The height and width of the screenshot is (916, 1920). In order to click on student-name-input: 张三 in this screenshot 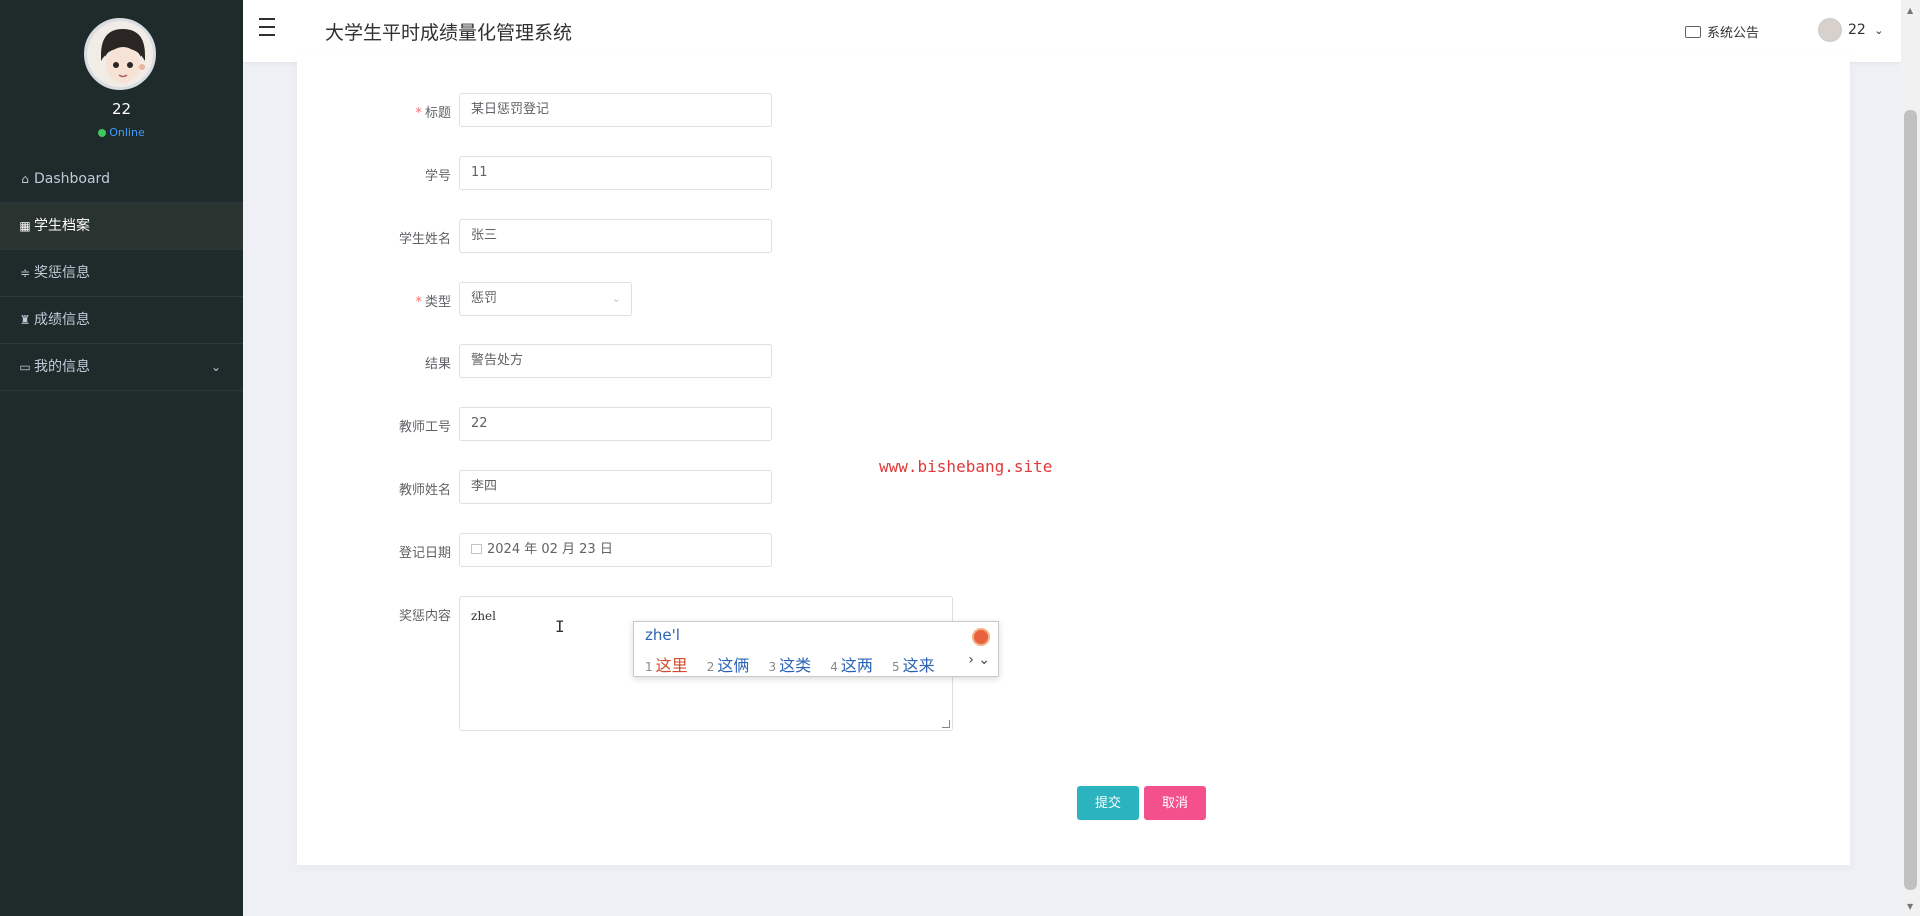, I will do `click(615, 236)`.